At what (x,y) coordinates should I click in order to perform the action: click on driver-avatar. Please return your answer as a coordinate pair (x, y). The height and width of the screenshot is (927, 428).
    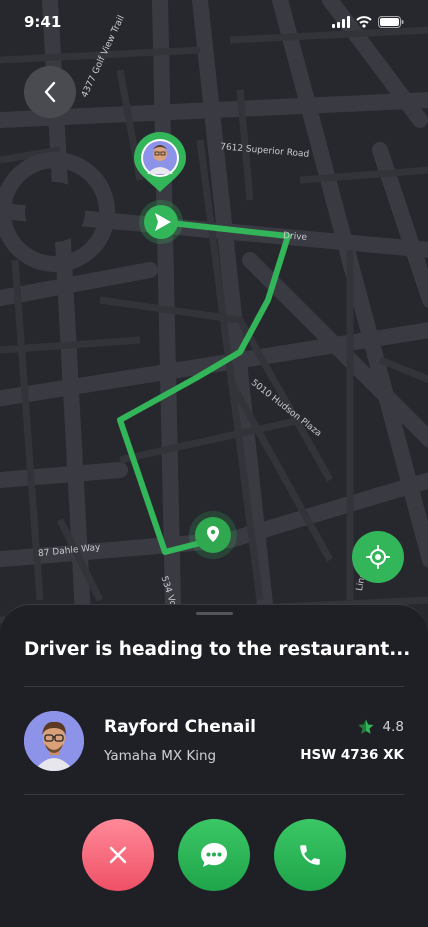
    Looking at the image, I should click on (54, 741).